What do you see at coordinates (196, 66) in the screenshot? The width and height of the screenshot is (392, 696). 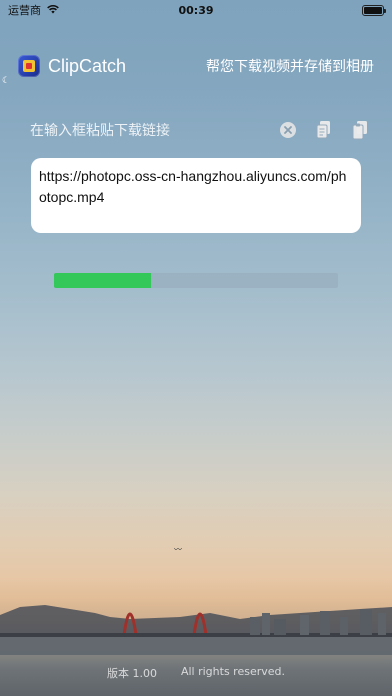 I see `app-header: ClipCatch 帮您下载视频并存储到相册` at bounding box center [196, 66].